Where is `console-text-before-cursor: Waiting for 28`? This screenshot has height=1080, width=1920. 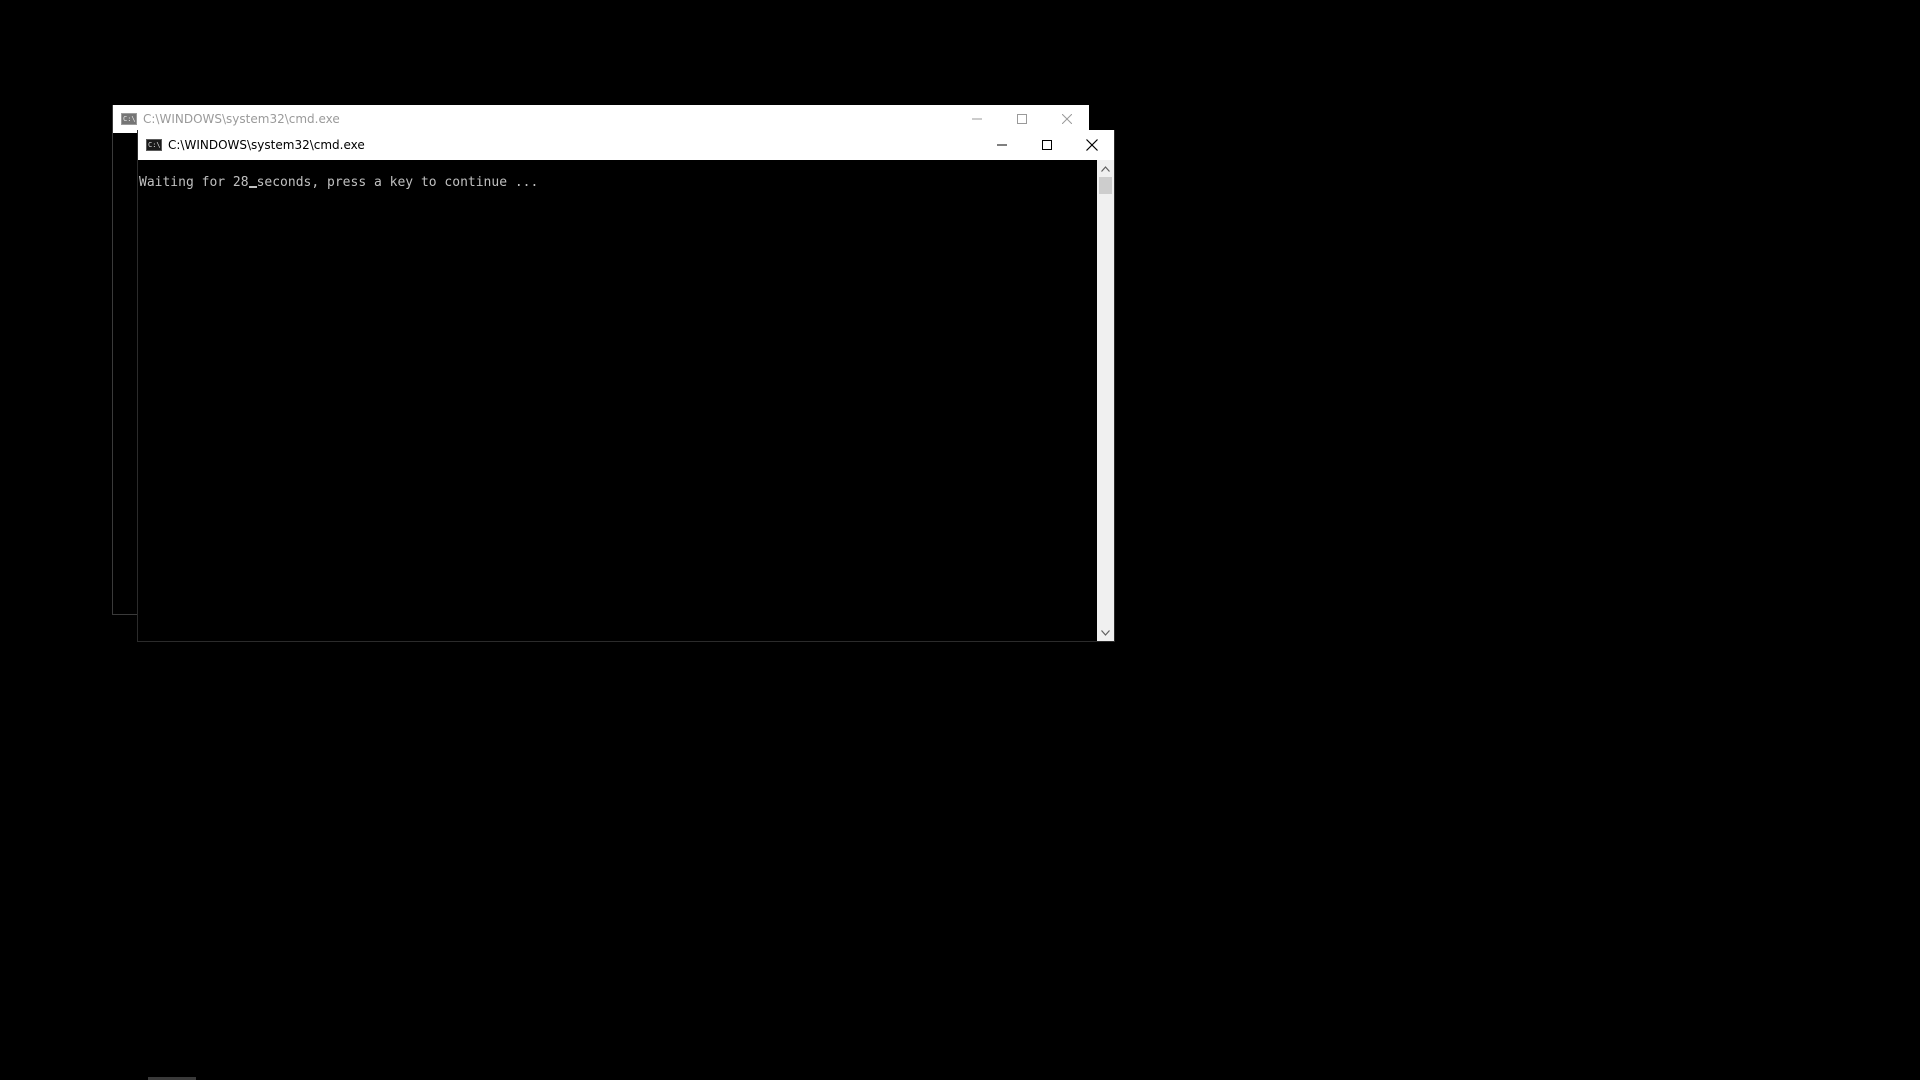
console-text-before-cursor: Waiting for 28 is located at coordinates (194, 182).